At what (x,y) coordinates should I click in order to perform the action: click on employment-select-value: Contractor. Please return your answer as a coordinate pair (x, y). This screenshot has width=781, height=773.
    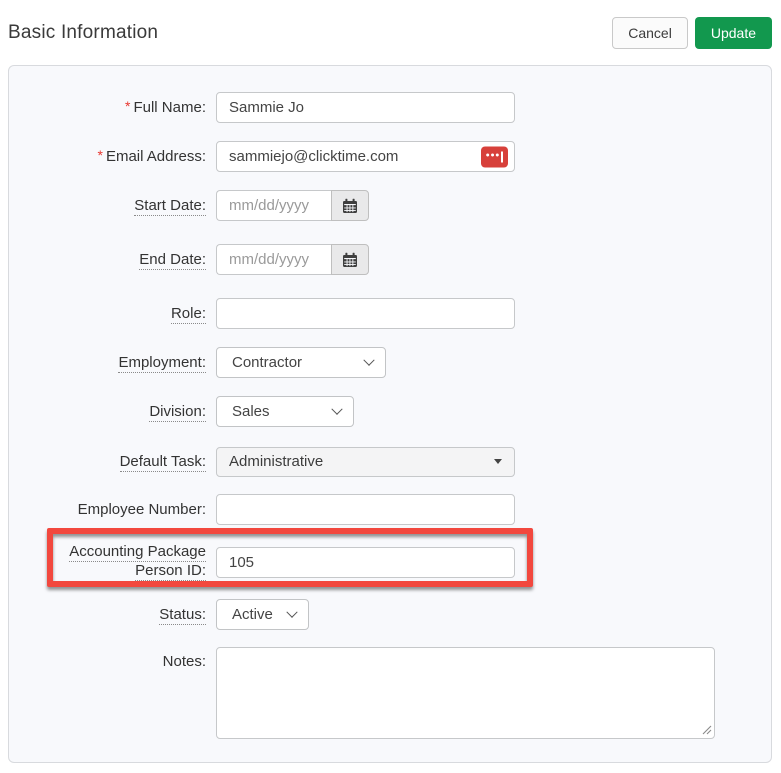
    Looking at the image, I should click on (267, 362).